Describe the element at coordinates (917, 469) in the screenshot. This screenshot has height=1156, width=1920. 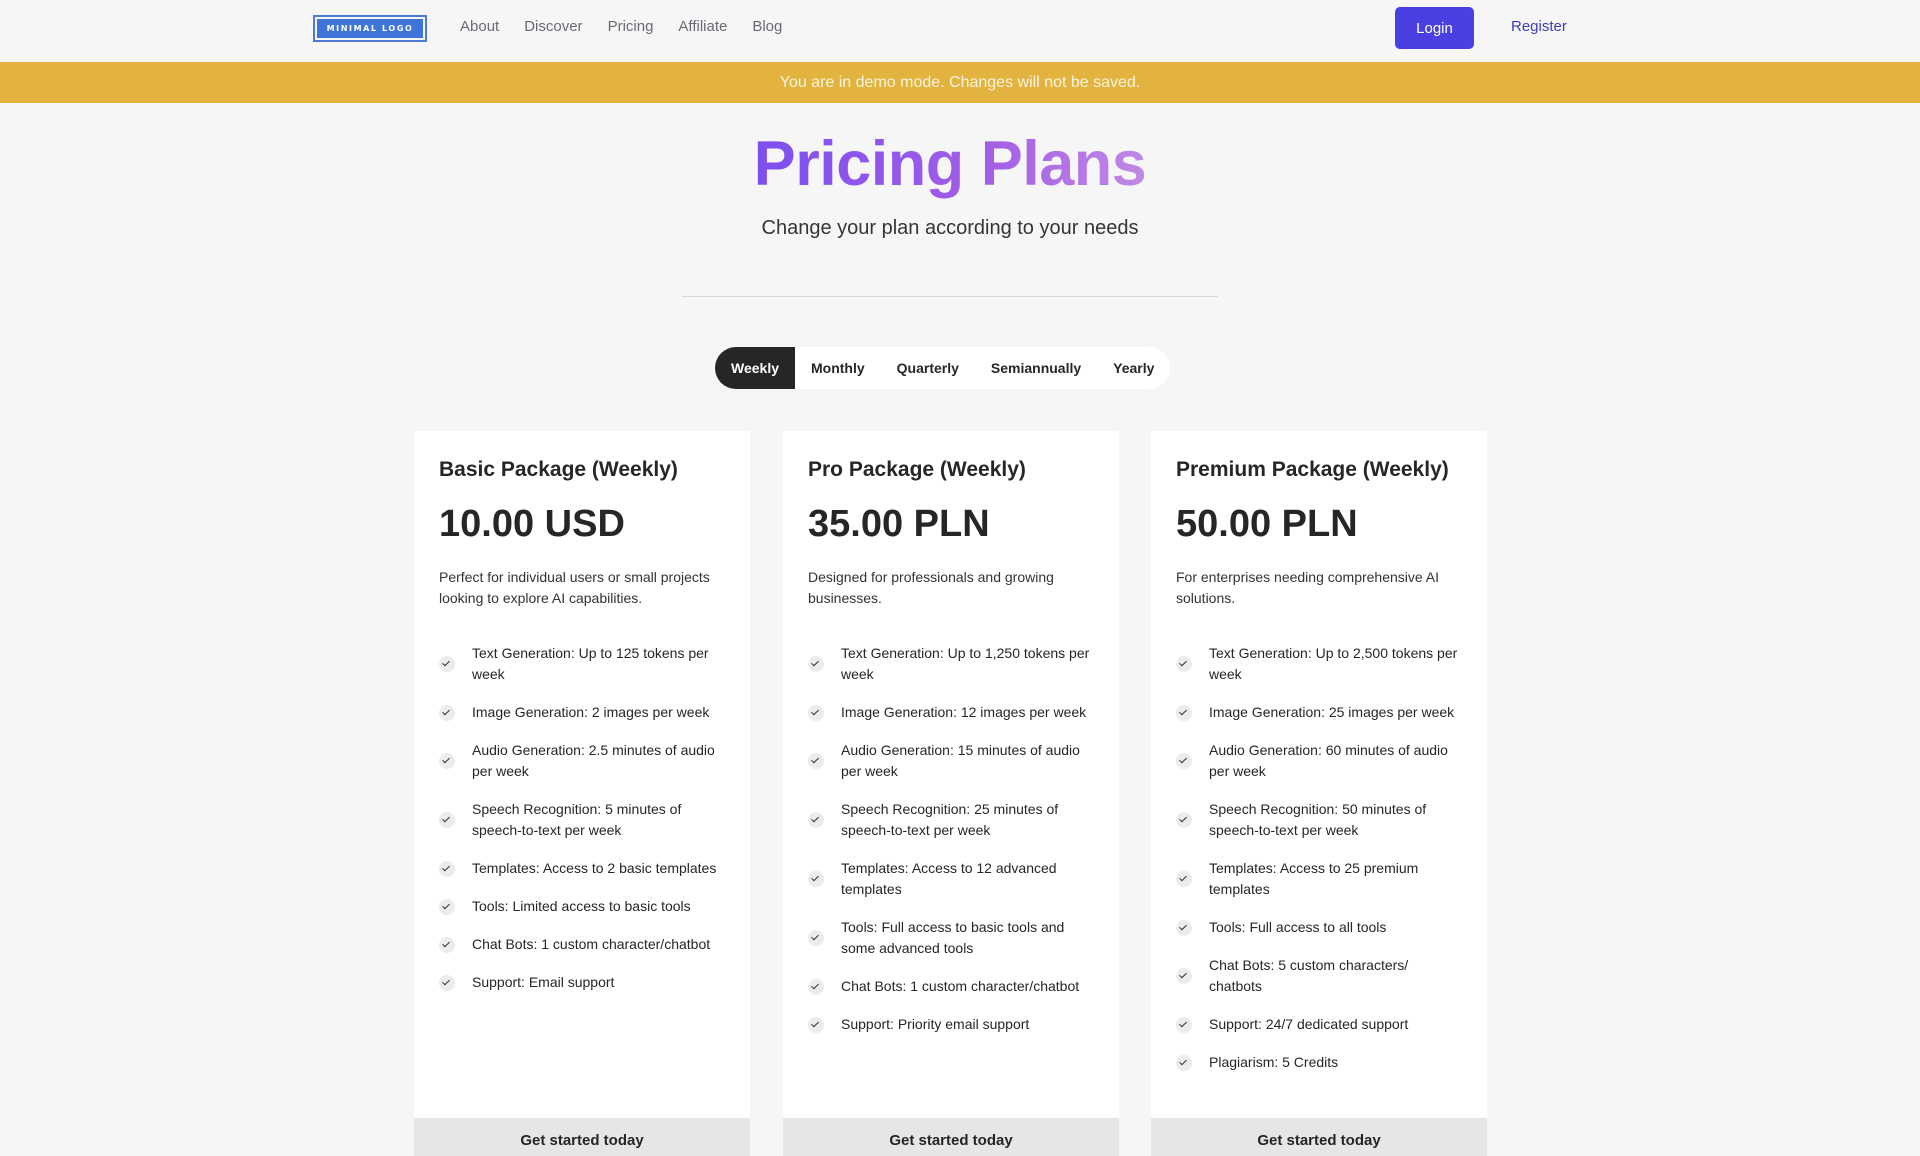
I see `plan-name: Pro Package (Weekly)` at that location.